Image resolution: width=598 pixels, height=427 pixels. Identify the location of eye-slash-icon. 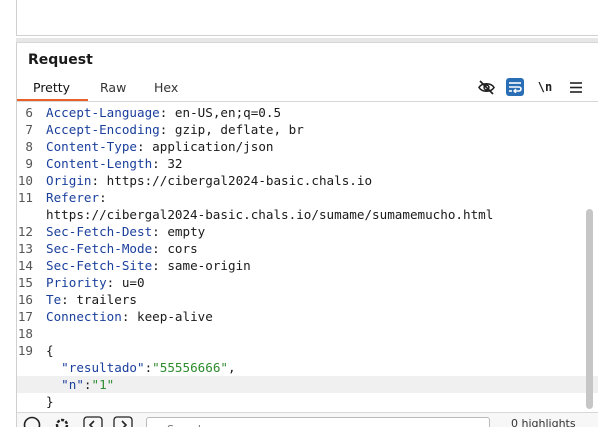
(486, 87).